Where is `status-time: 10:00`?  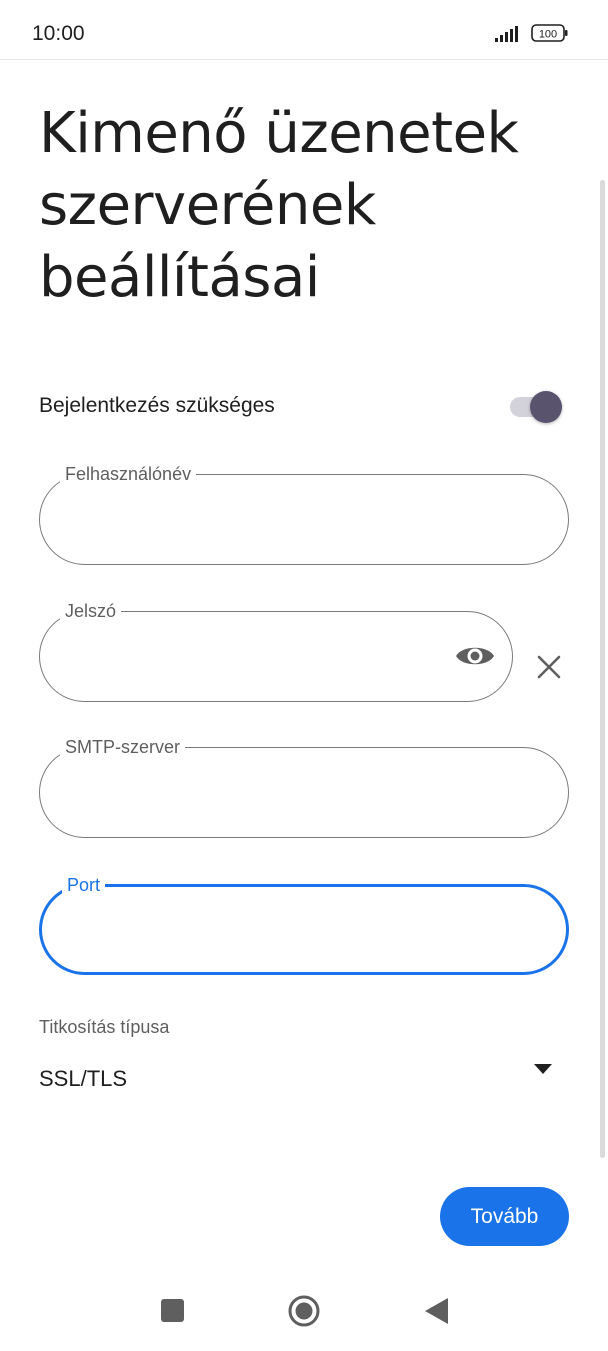
status-time: 10:00 is located at coordinates (58, 33).